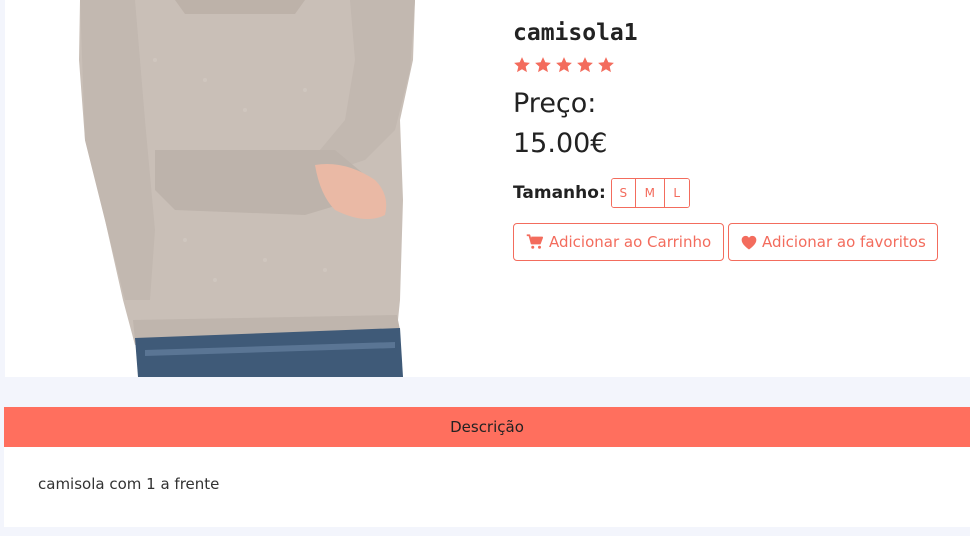  Describe the element at coordinates (676, 193) in the screenshot. I see `size-button-l: L` at that location.